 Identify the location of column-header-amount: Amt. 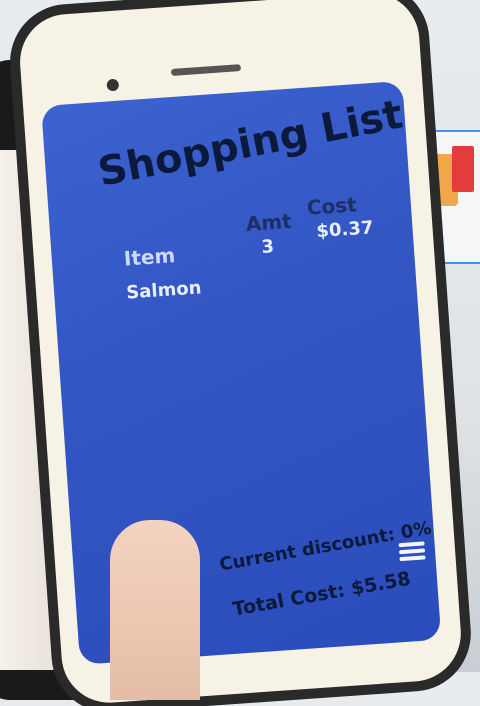
(268, 222).